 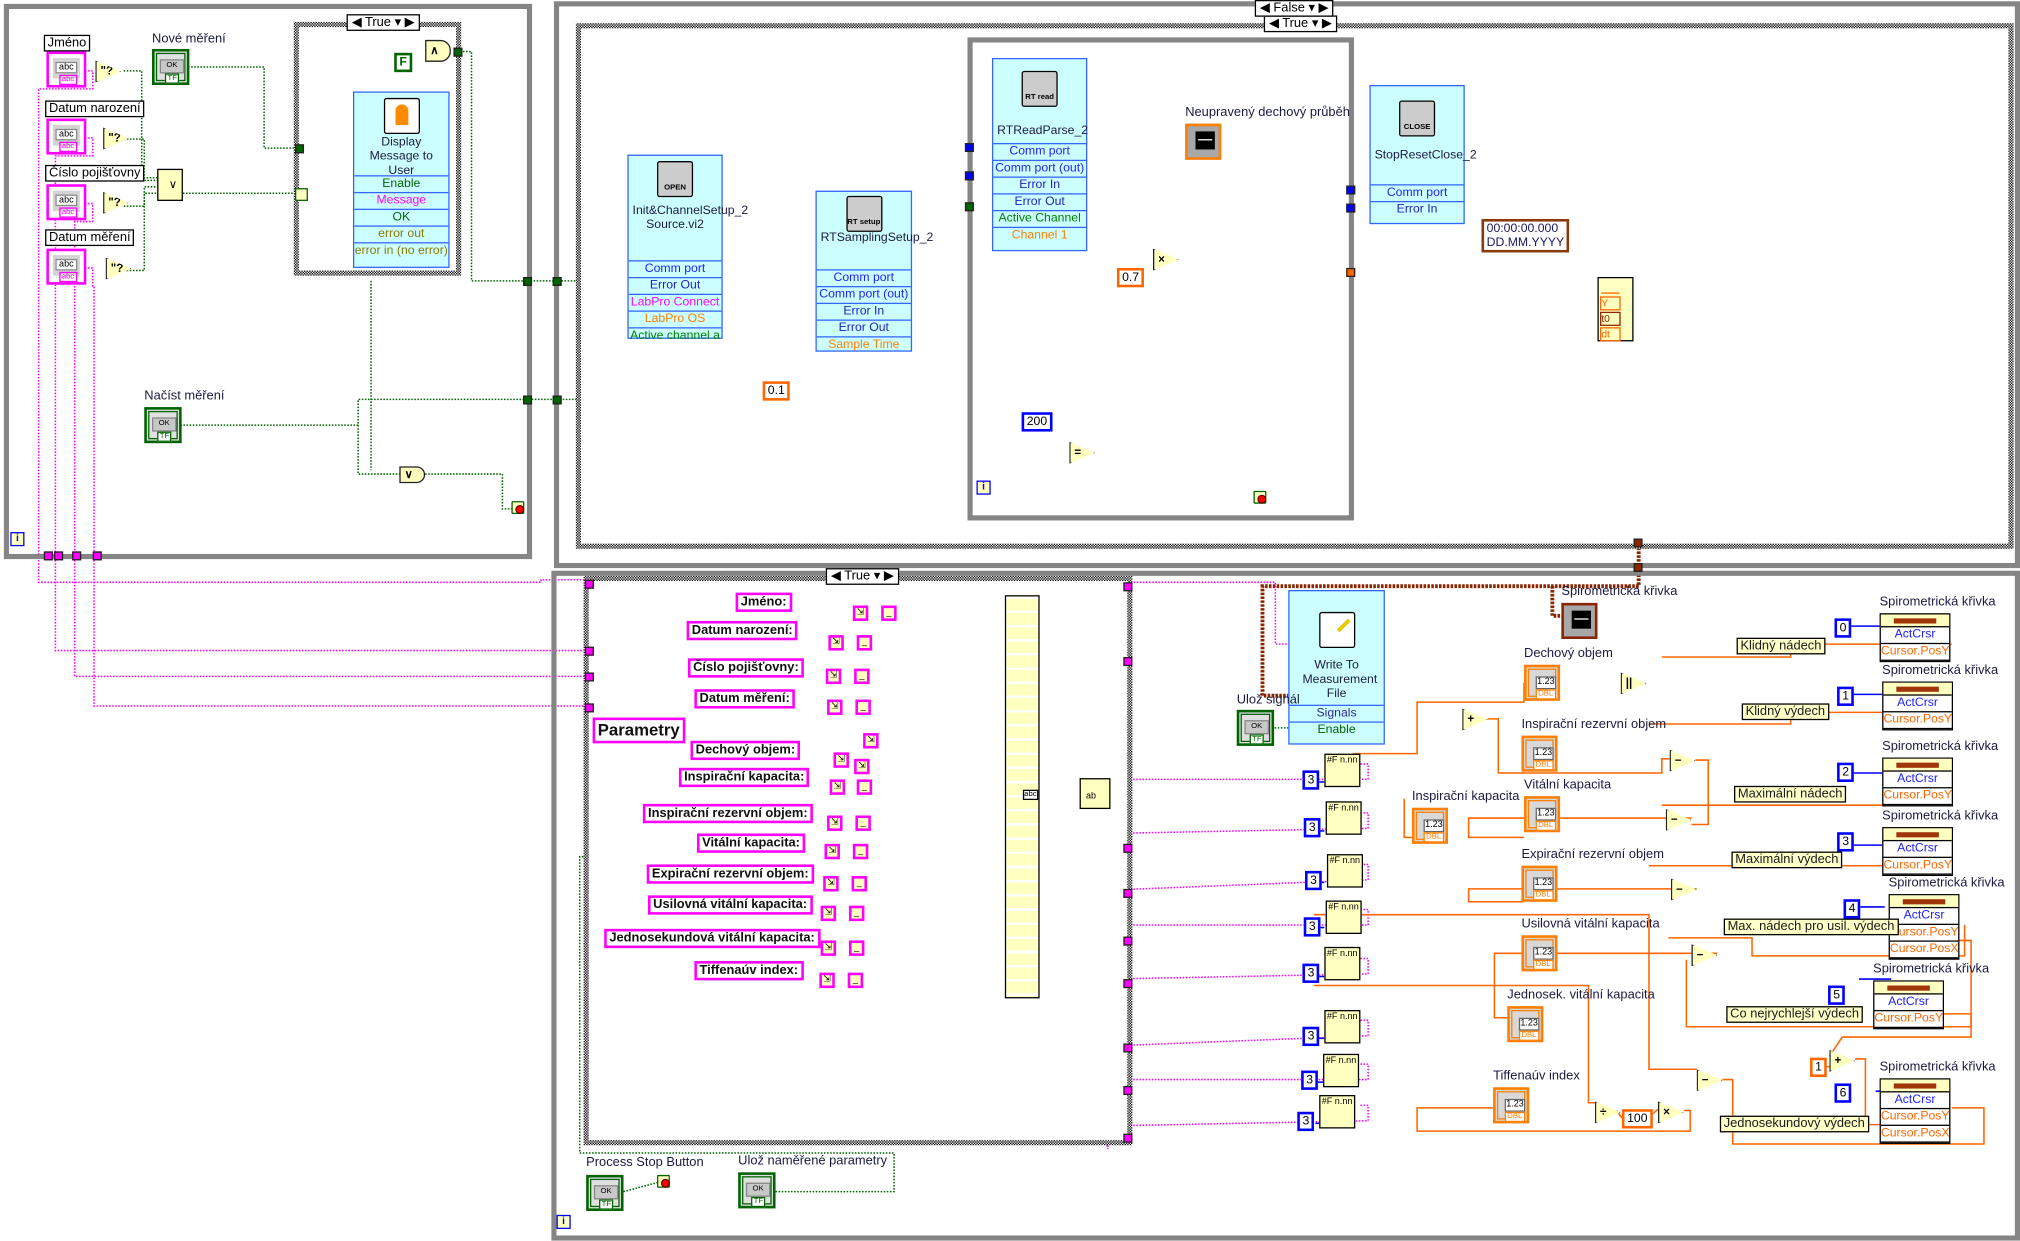 What do you see at coordinates (1300, 24) in the screenshot?
I see `case-structure-acquisition-selector: ◀ True ▾ ▶` at bounding box center [1300, 24].